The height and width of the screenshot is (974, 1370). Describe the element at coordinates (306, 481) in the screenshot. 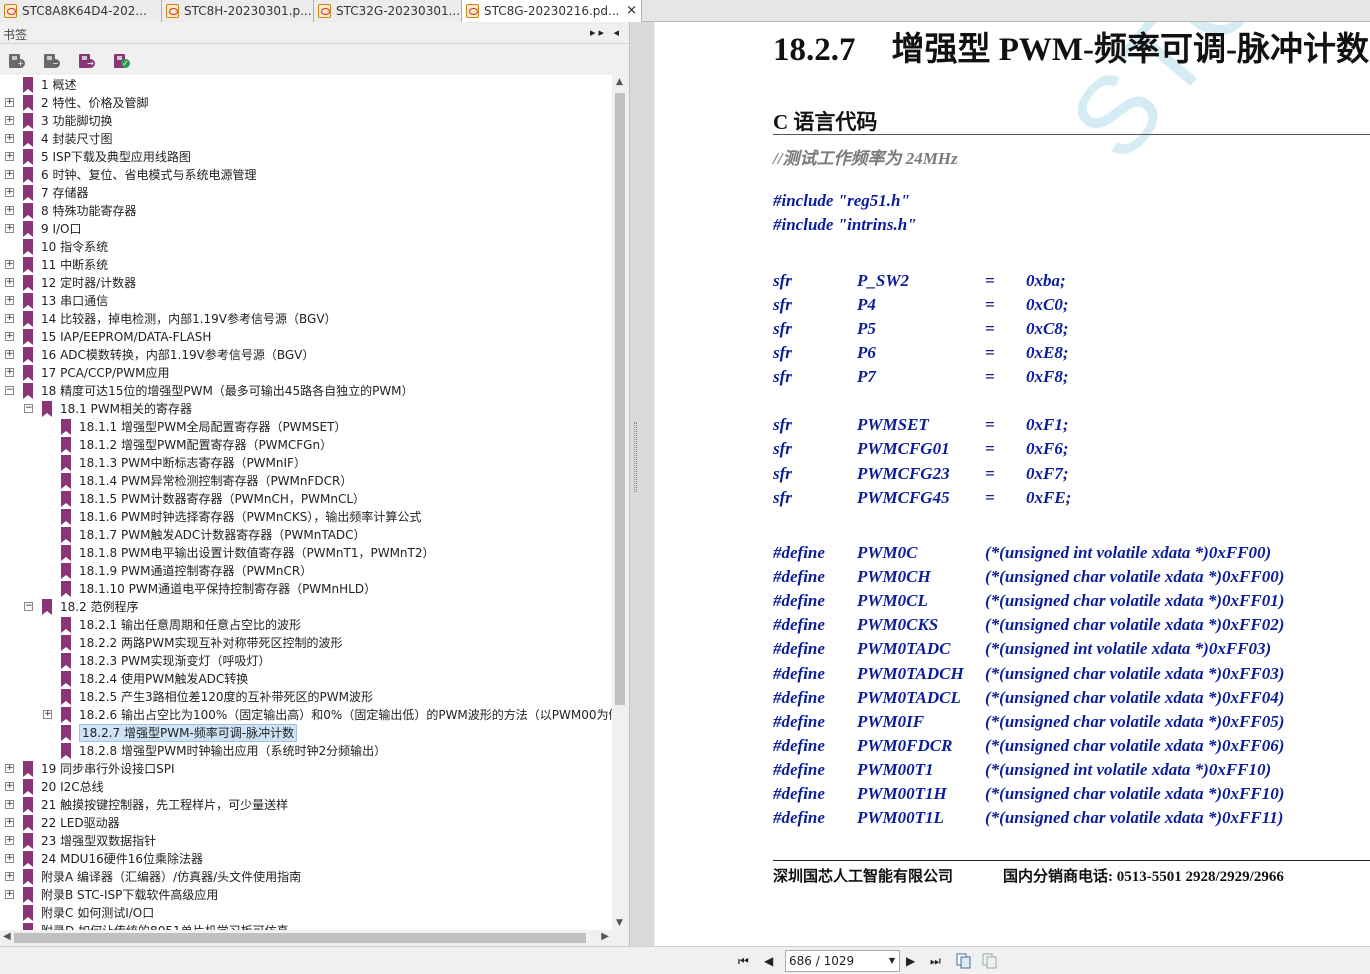

I see `bookmark-item: 18.1.4 PWM异常检测控制寄存器（PWMnFDCR）` at that location.